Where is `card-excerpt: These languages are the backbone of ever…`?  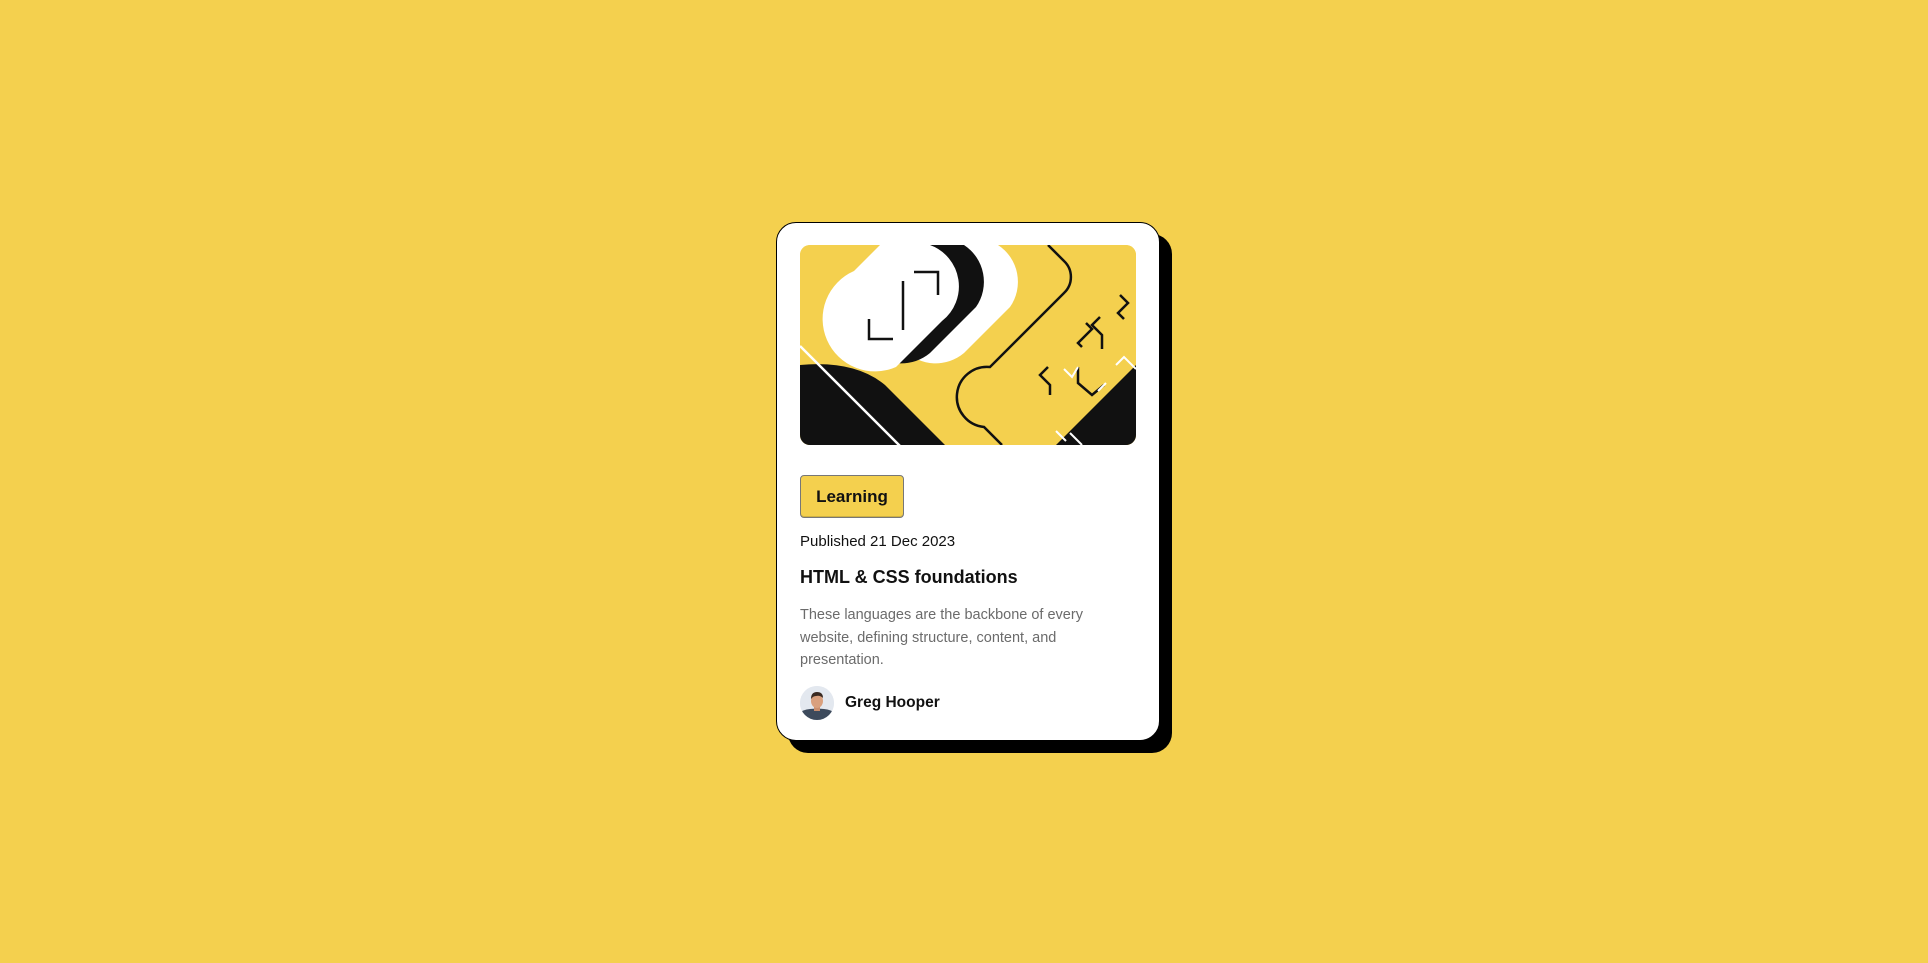 card-excerpt: These languages are the backbone of ever… is located at coordinates (941, 637).